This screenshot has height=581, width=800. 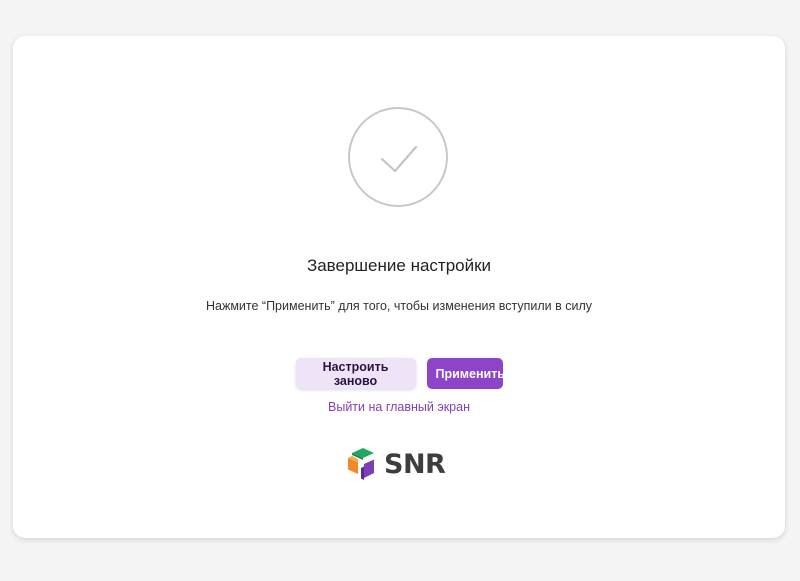 I want to click on page-title: Завершение настройки, so click(x=399, y=265).